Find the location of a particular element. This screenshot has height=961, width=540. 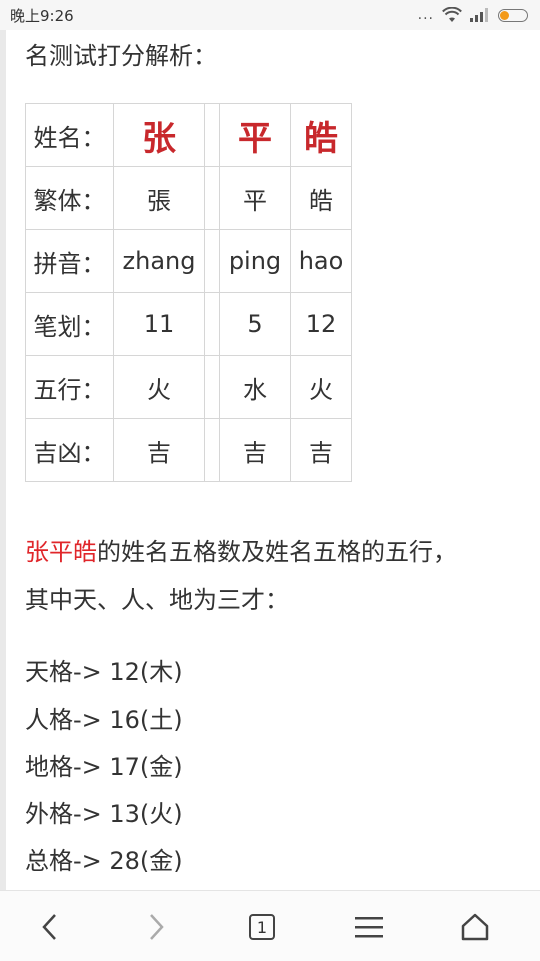

tabs-button: 1 is located at coordinates (262, 927).